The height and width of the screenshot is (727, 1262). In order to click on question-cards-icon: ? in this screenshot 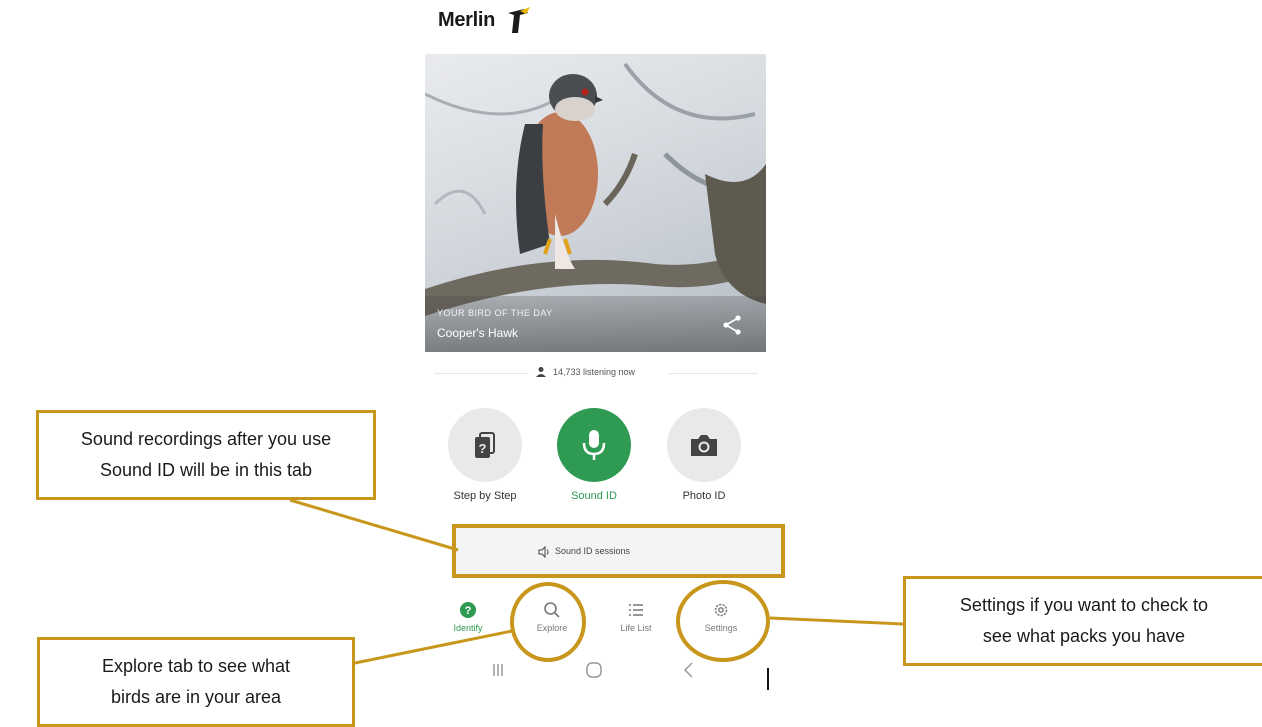, I will do `click(485, 445)`.